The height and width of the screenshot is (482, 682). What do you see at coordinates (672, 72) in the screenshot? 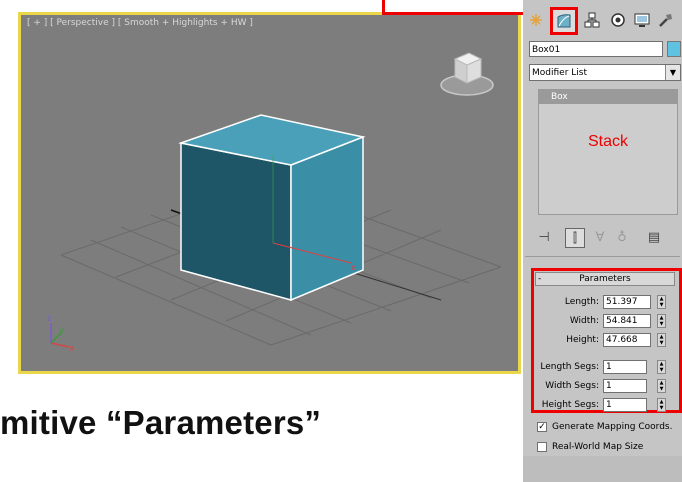
I see `dropdown-arrow-icon: ▼` at bounding box center [672, 72].